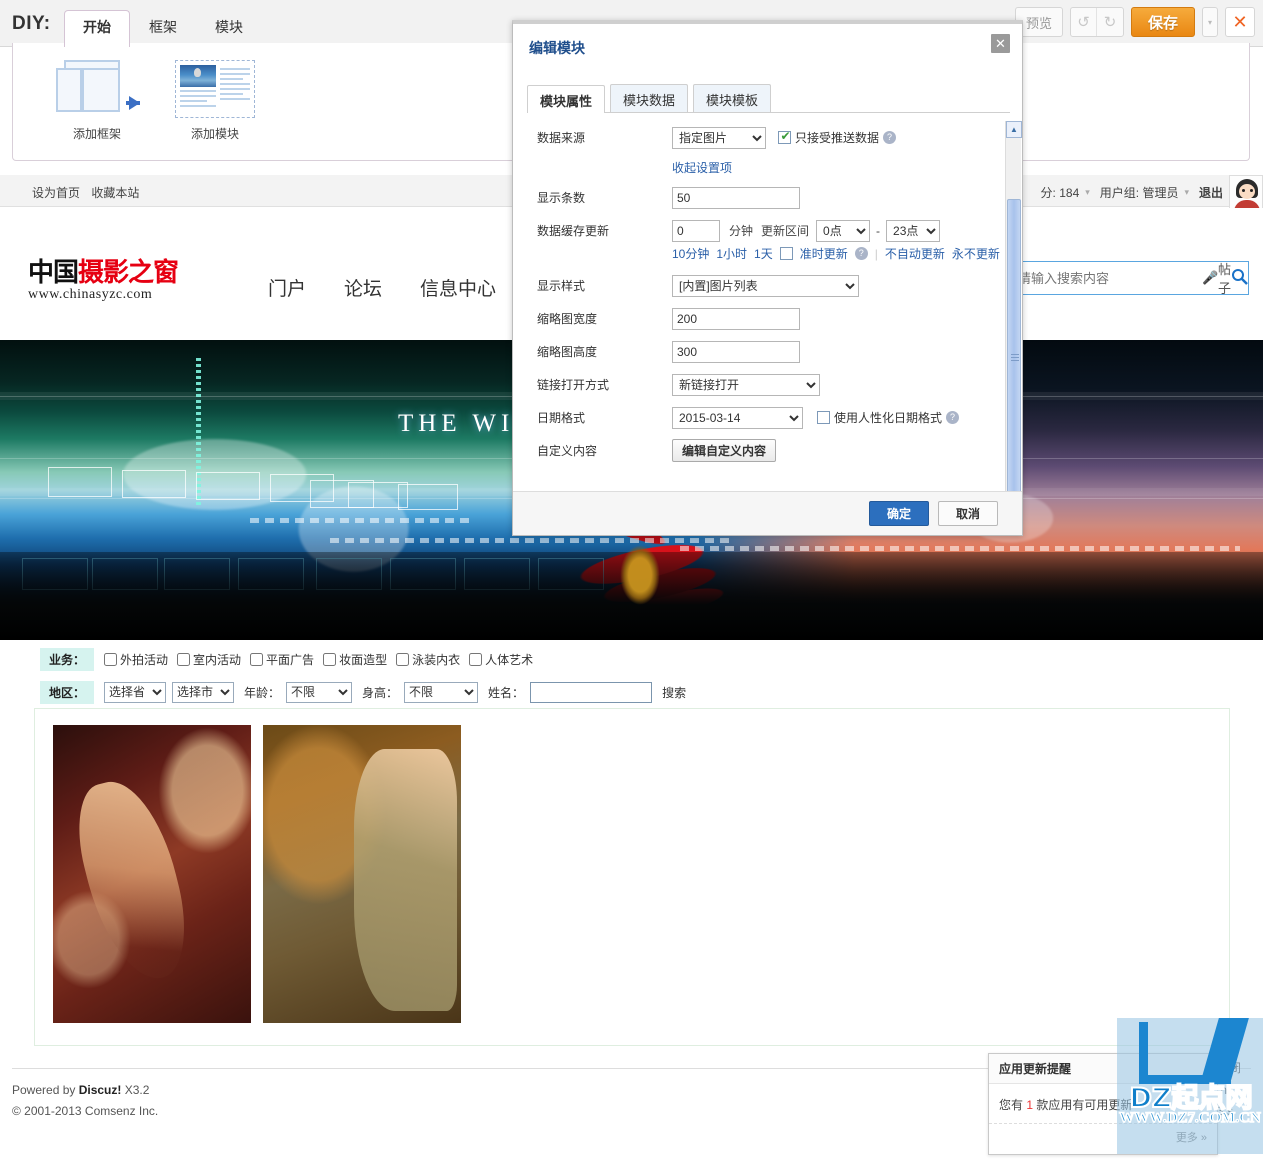 Image resolution: width=1263 pixels, height=1168 pixels. Describe the element at coordinates (640, 575) in the screenshot. I see `banner-crest-icon` at that location.